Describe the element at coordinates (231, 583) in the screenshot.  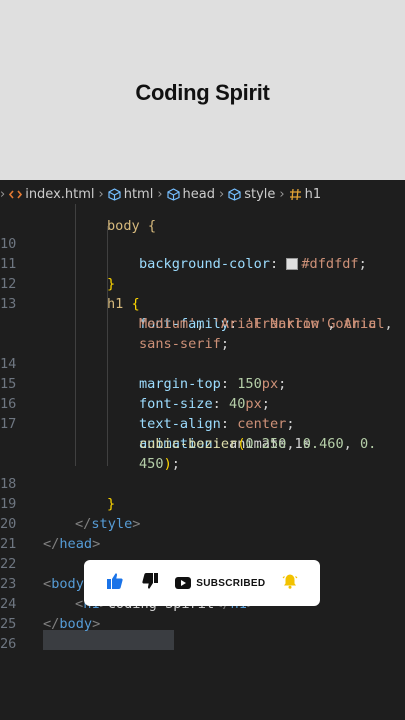
I see `subscribed-label: SUBSCRIBED` at that location.